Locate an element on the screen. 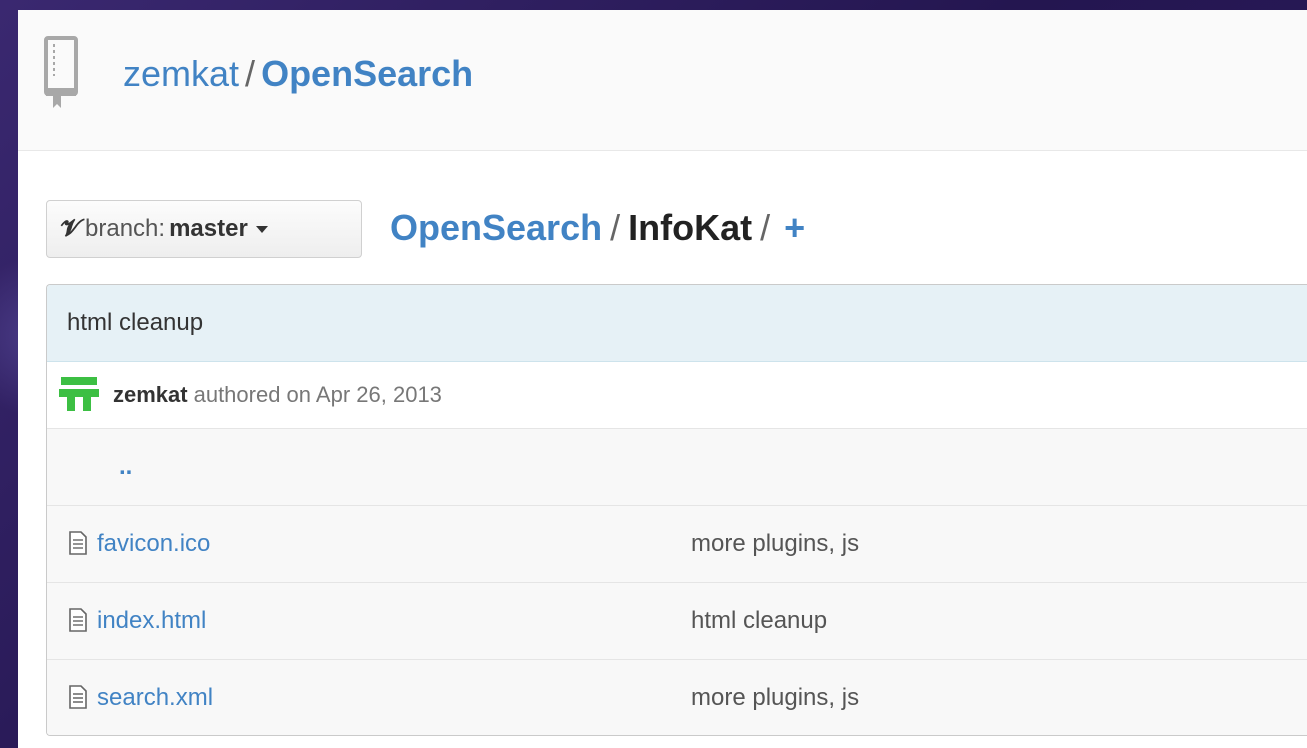  file-row: favicon.ico more plugins, js is located at coordinates (677, 544).